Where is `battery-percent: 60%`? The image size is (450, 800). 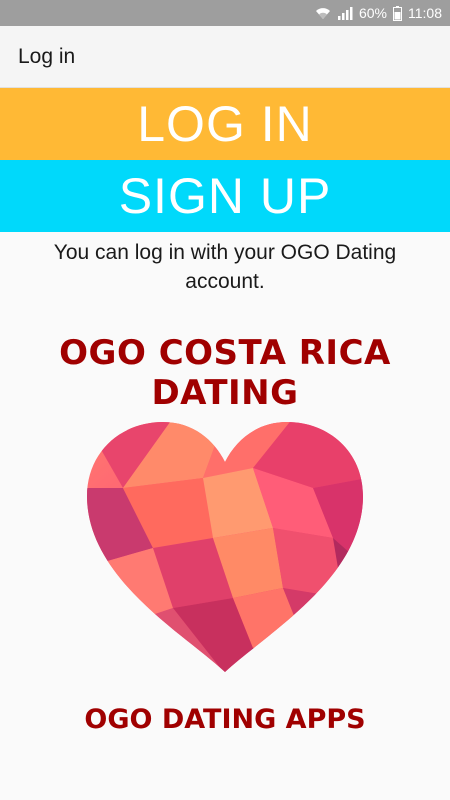 battery-percent: 60% is located at coordinates (372, 13).